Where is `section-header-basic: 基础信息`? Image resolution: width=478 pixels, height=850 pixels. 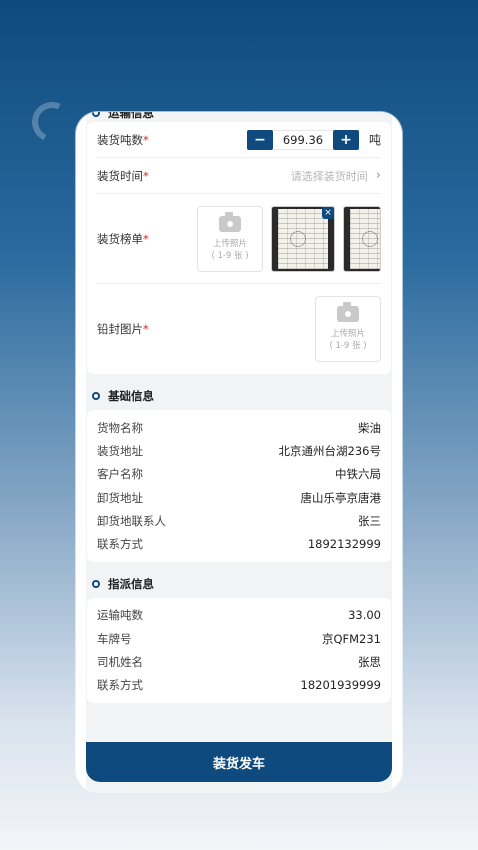
section-header-basic: 基础信息 is located at coordinates (239, 396).